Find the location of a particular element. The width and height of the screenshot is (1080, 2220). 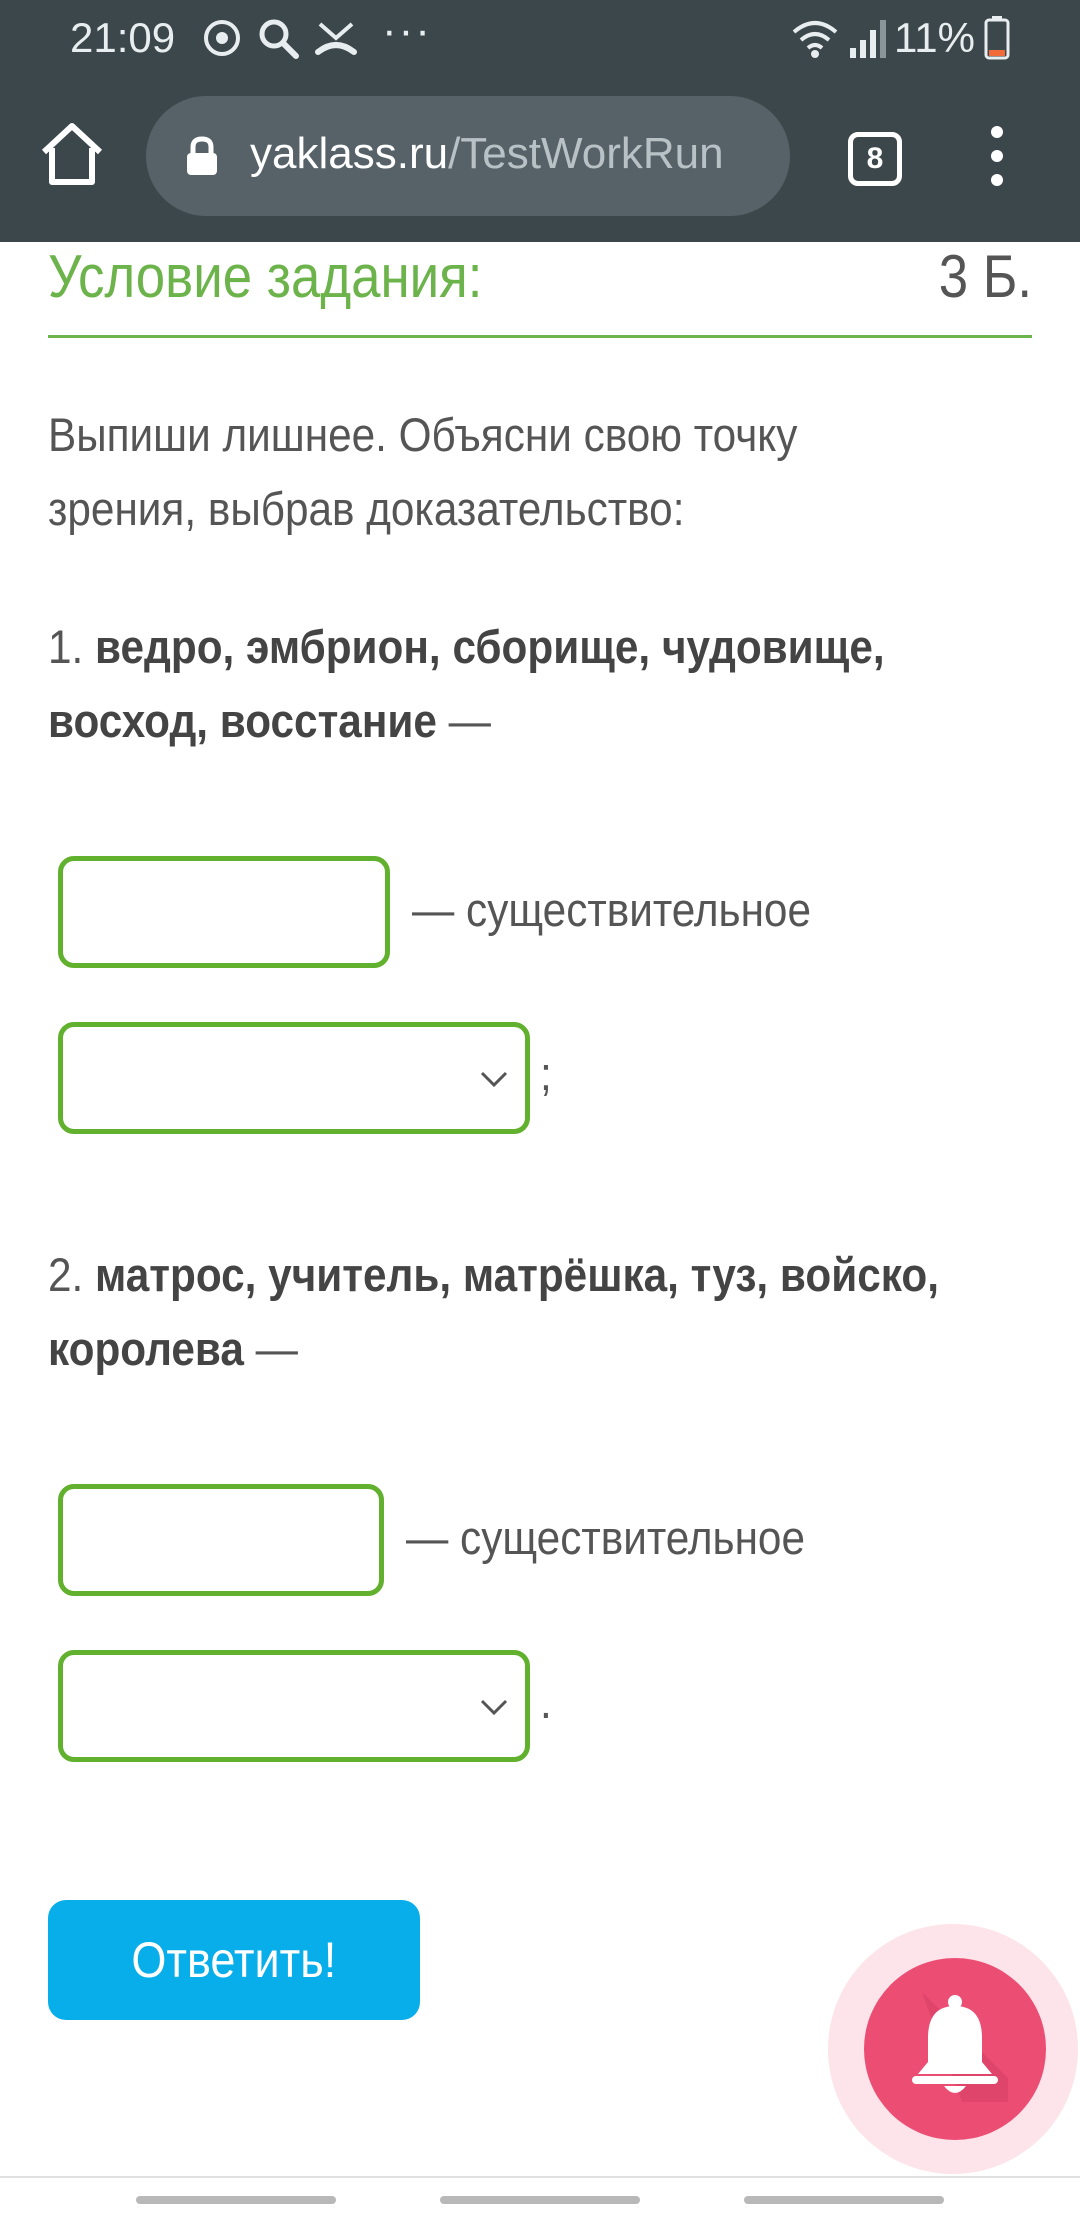

sync-icon is located at coordinates (222, 38).